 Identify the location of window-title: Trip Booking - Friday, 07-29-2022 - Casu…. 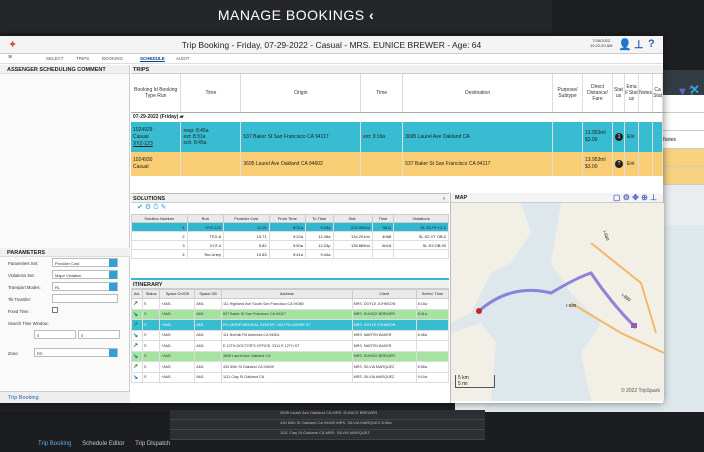
(331, 45).